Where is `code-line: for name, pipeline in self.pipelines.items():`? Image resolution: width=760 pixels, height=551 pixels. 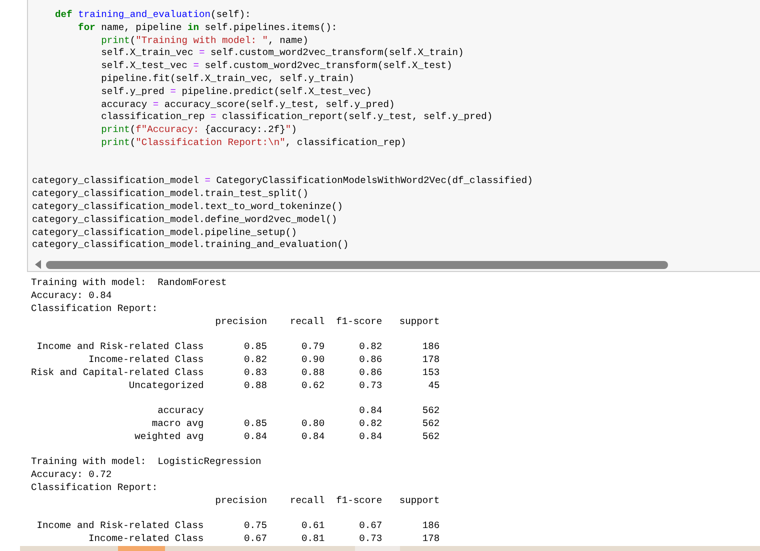
code-line: for name, pipeline in self.pipelines.items(): is located at coordinates (207, 28).